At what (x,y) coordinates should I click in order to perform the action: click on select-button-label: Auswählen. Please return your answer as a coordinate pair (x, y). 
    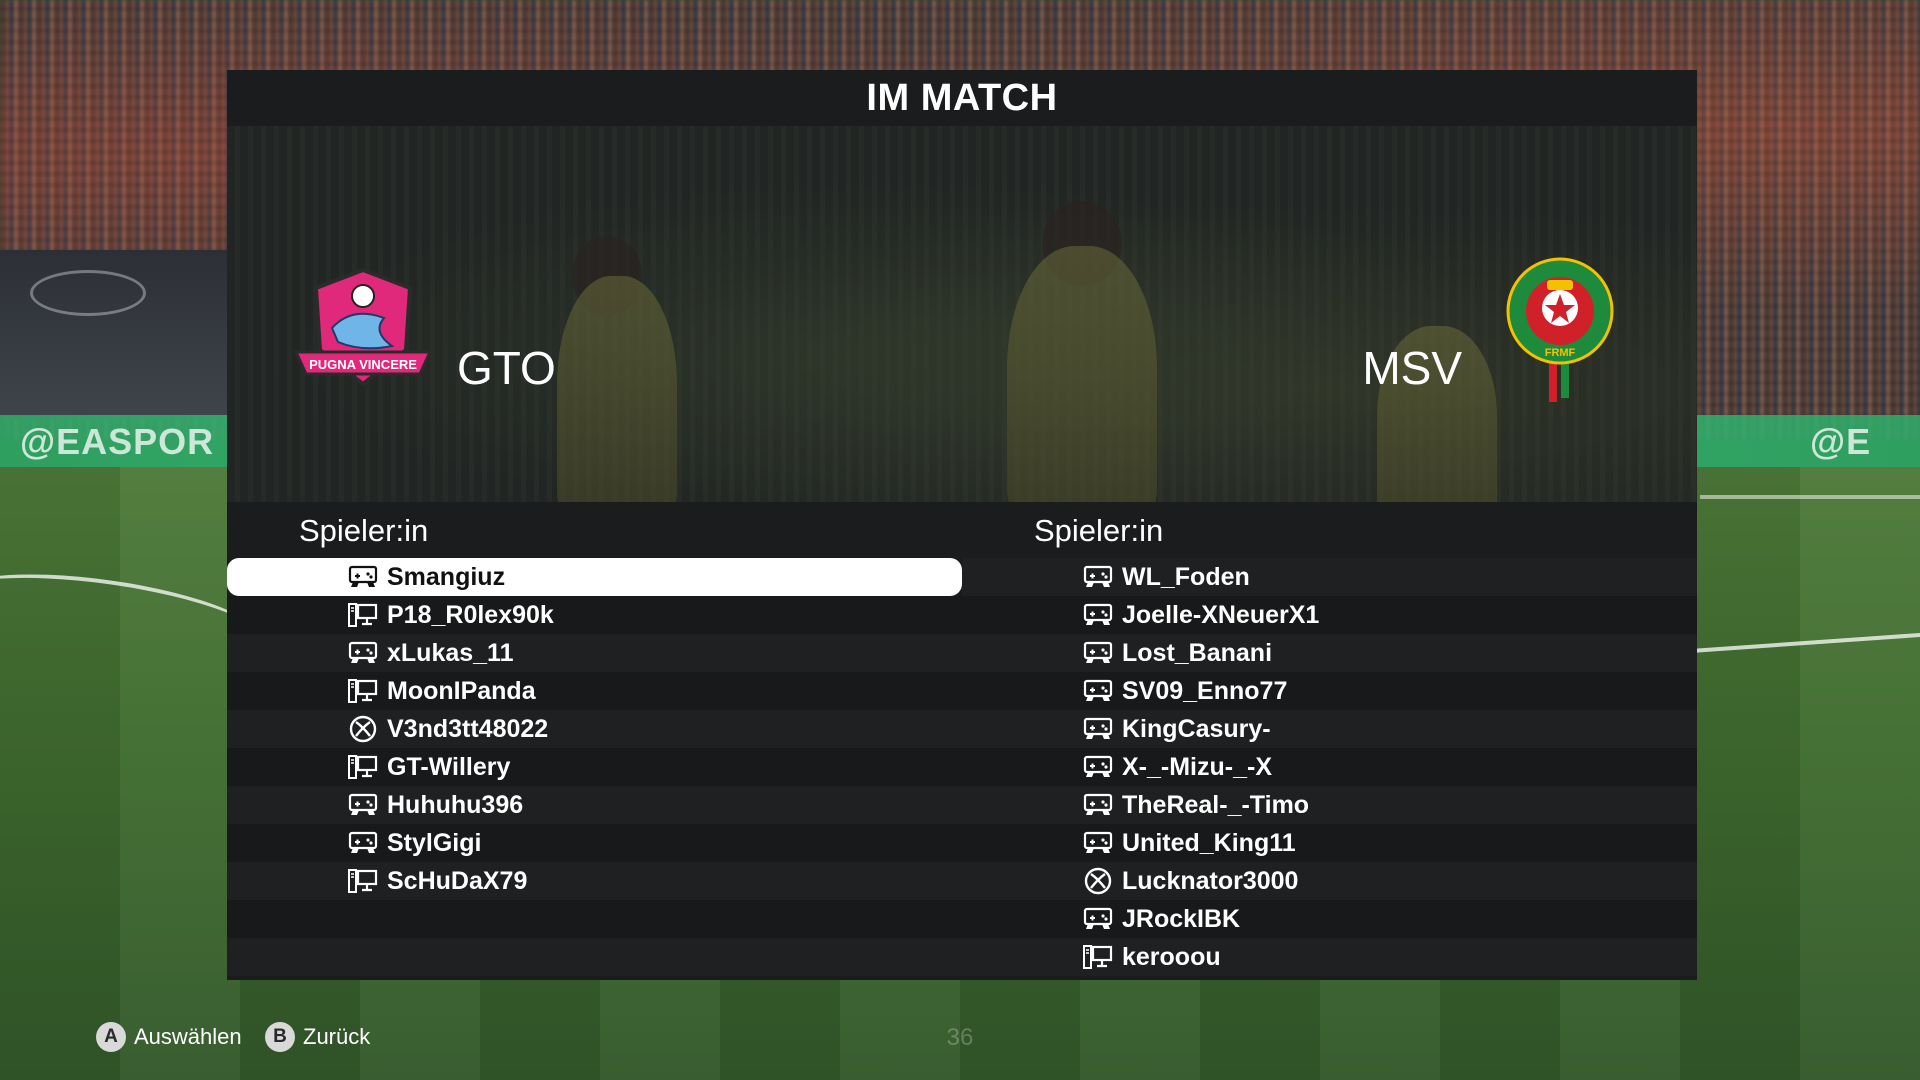
    Looking at the image, I should click on (188, 1036).